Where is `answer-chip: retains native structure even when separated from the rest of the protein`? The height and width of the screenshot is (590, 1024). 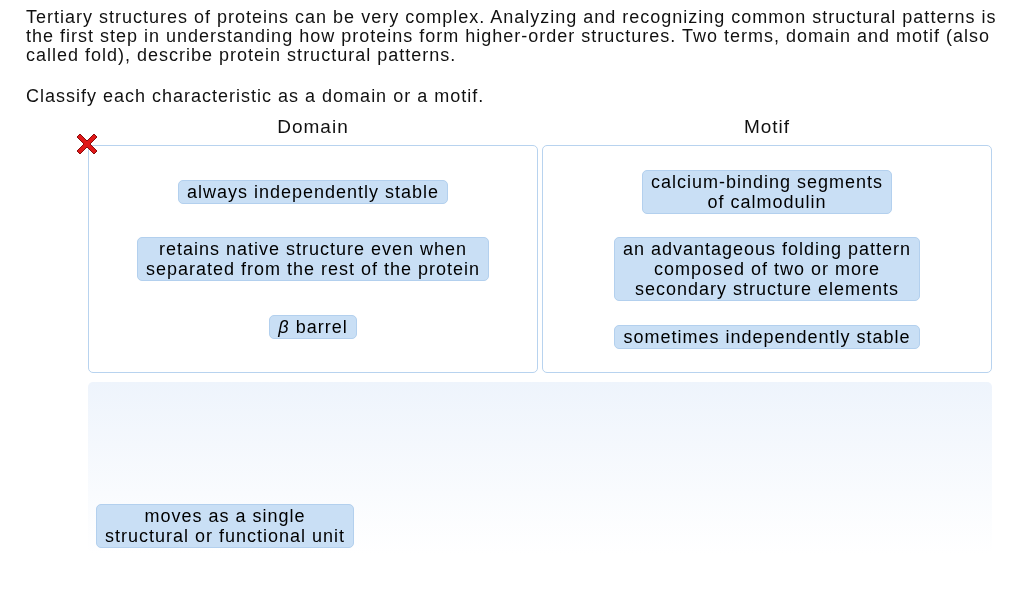
answer-chip: retains native structure even when separated from the rest of the protein is located at coordinates (313, 259).